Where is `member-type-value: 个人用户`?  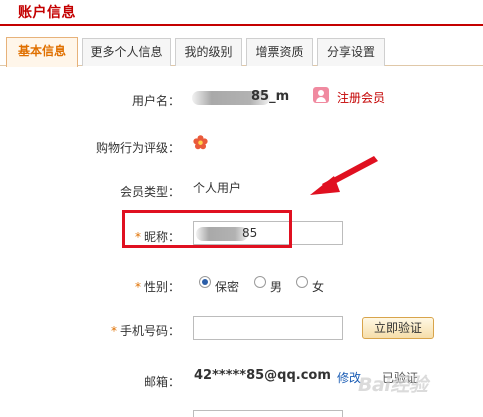 member-type-value: 个人用户 is located at coordinates (217, 188).